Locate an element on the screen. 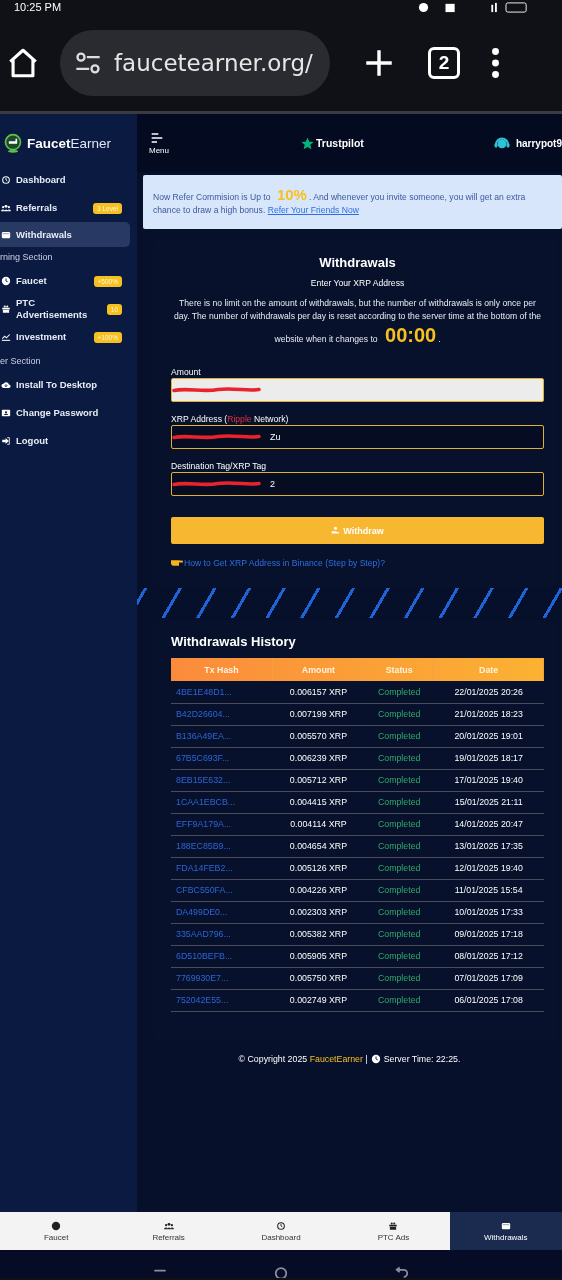 The image size is (562, 1280). sidebar-item: Change Password is located at coordinates (65, 413).